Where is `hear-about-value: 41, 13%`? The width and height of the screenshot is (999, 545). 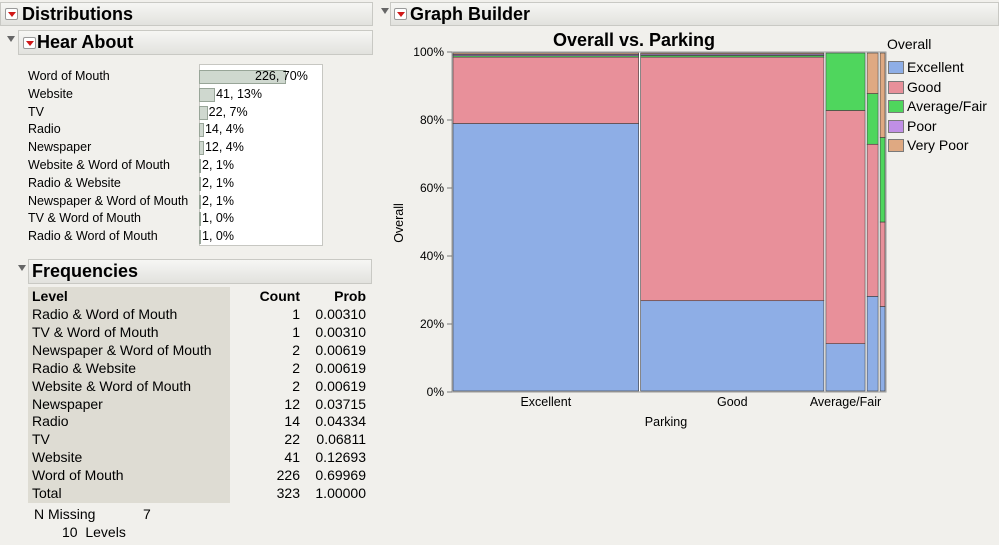 hear-about-value: 41, 13% is located at coordinates (239, 93).